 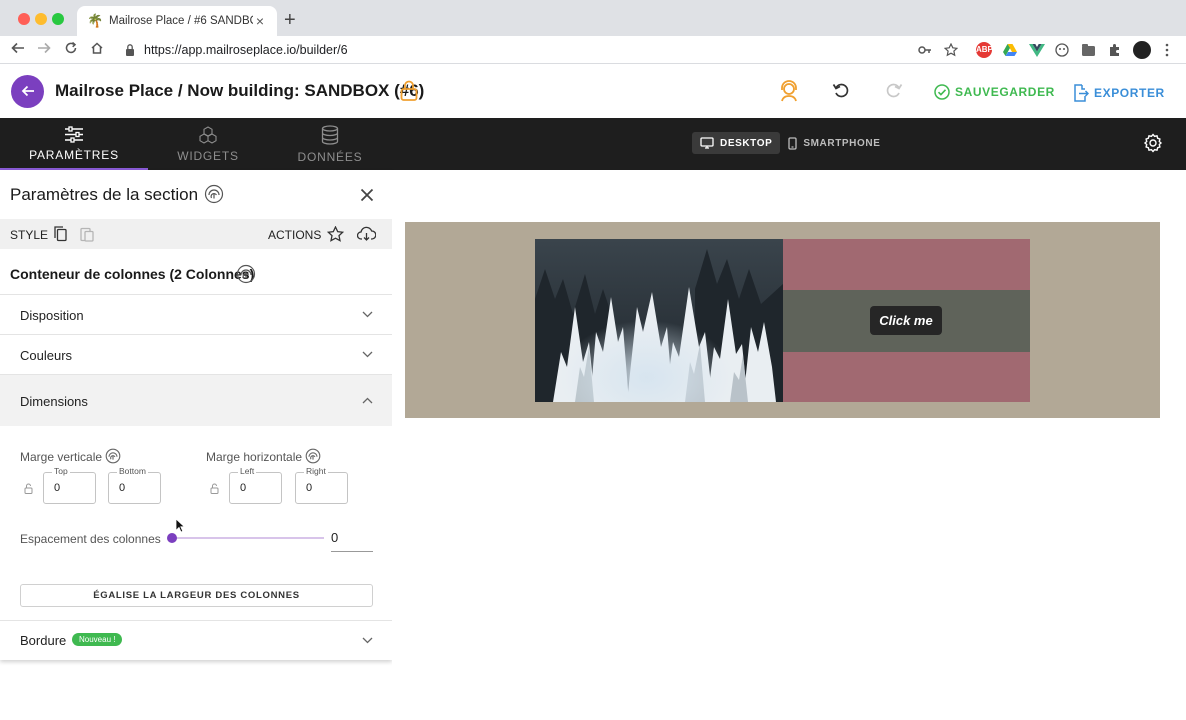 I want to click on forward-arrow-icon, so click(x=44, y=50).